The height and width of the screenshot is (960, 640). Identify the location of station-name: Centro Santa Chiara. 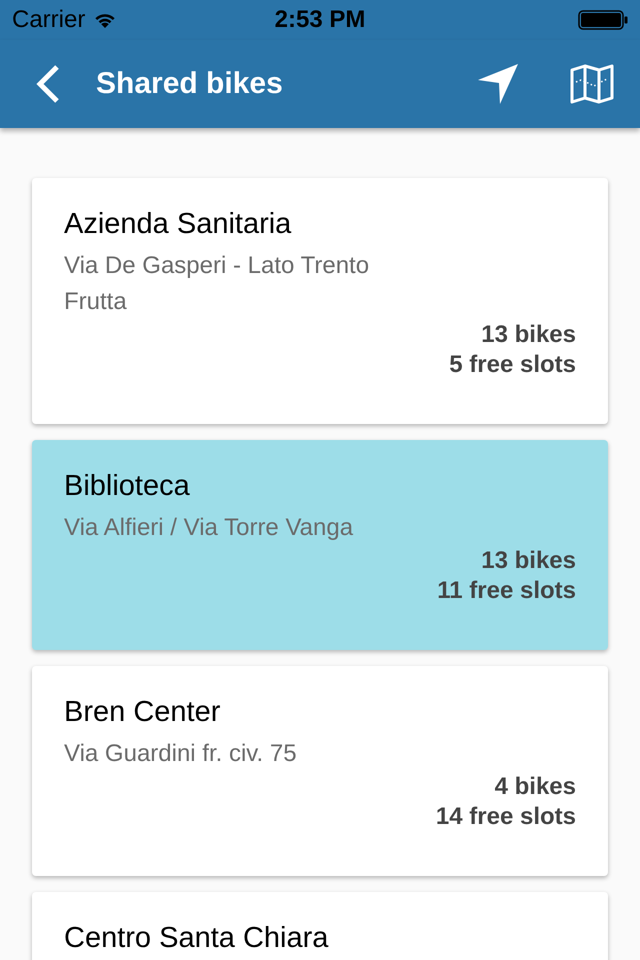
(196, 938).